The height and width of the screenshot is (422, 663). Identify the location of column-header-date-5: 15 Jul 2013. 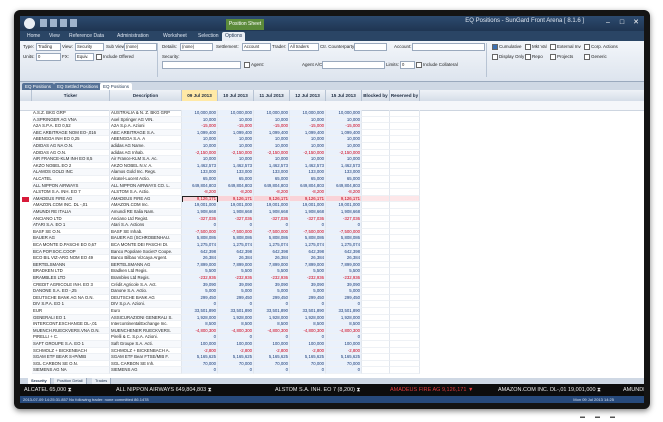
(344, 95).